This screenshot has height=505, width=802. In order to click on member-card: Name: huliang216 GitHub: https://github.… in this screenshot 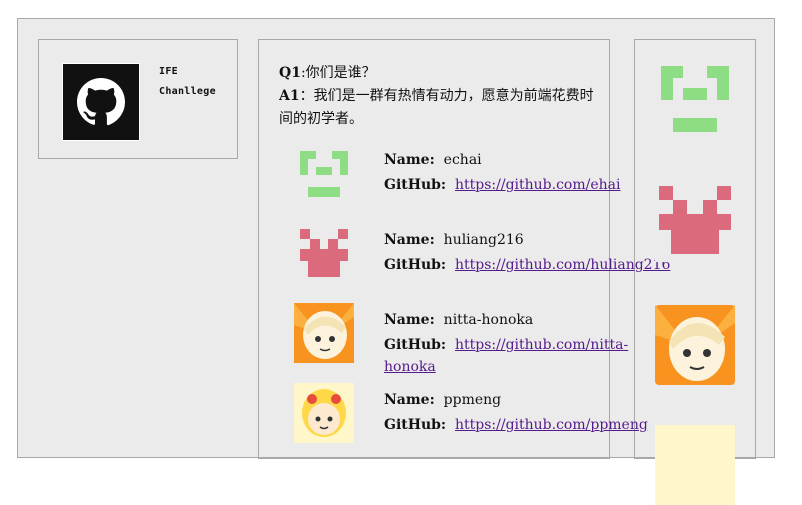, I will do `click(504, 260)`.